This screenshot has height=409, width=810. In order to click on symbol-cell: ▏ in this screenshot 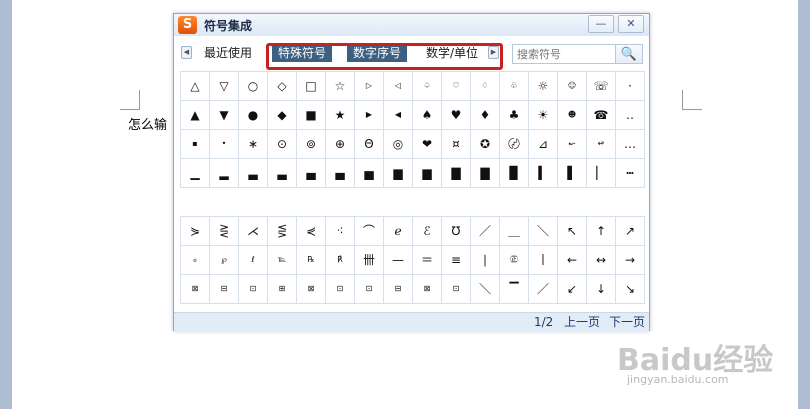, I will do `click(601, 173)`.